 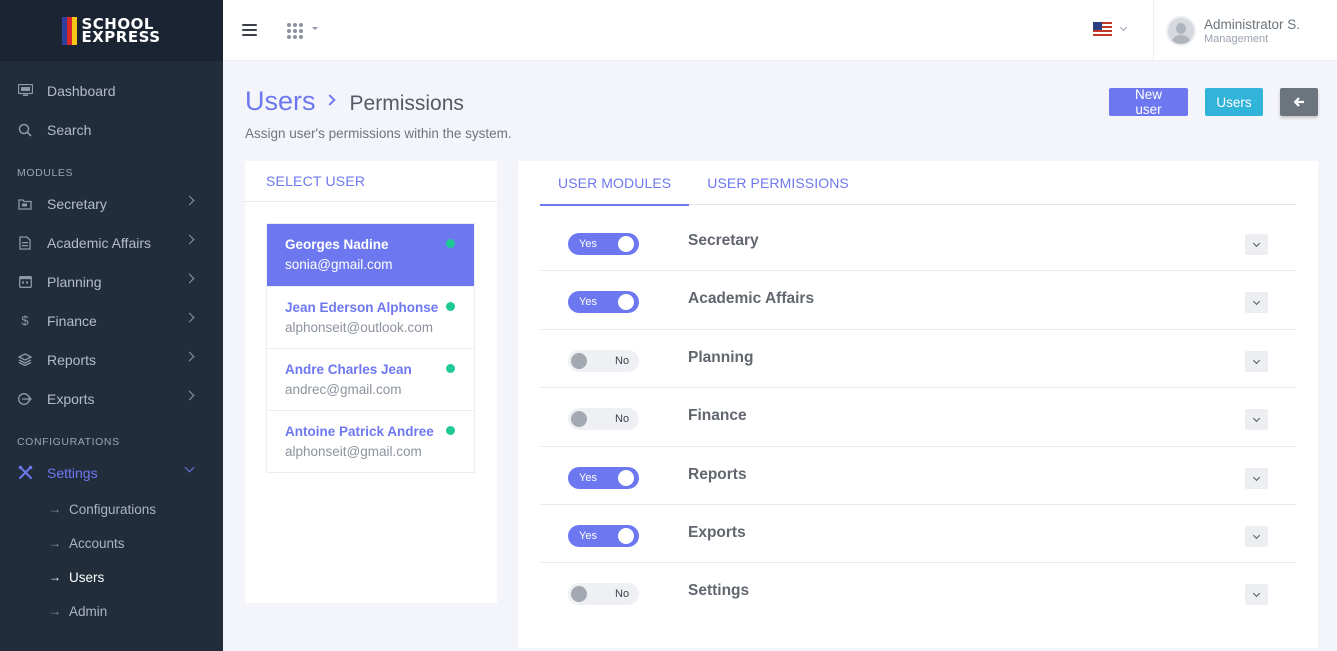 What do you see at coordinates (353, 451) in the screenshot?
I see `user-item-email: alphonseit@gmail.com` at bounding box center [353, 451].